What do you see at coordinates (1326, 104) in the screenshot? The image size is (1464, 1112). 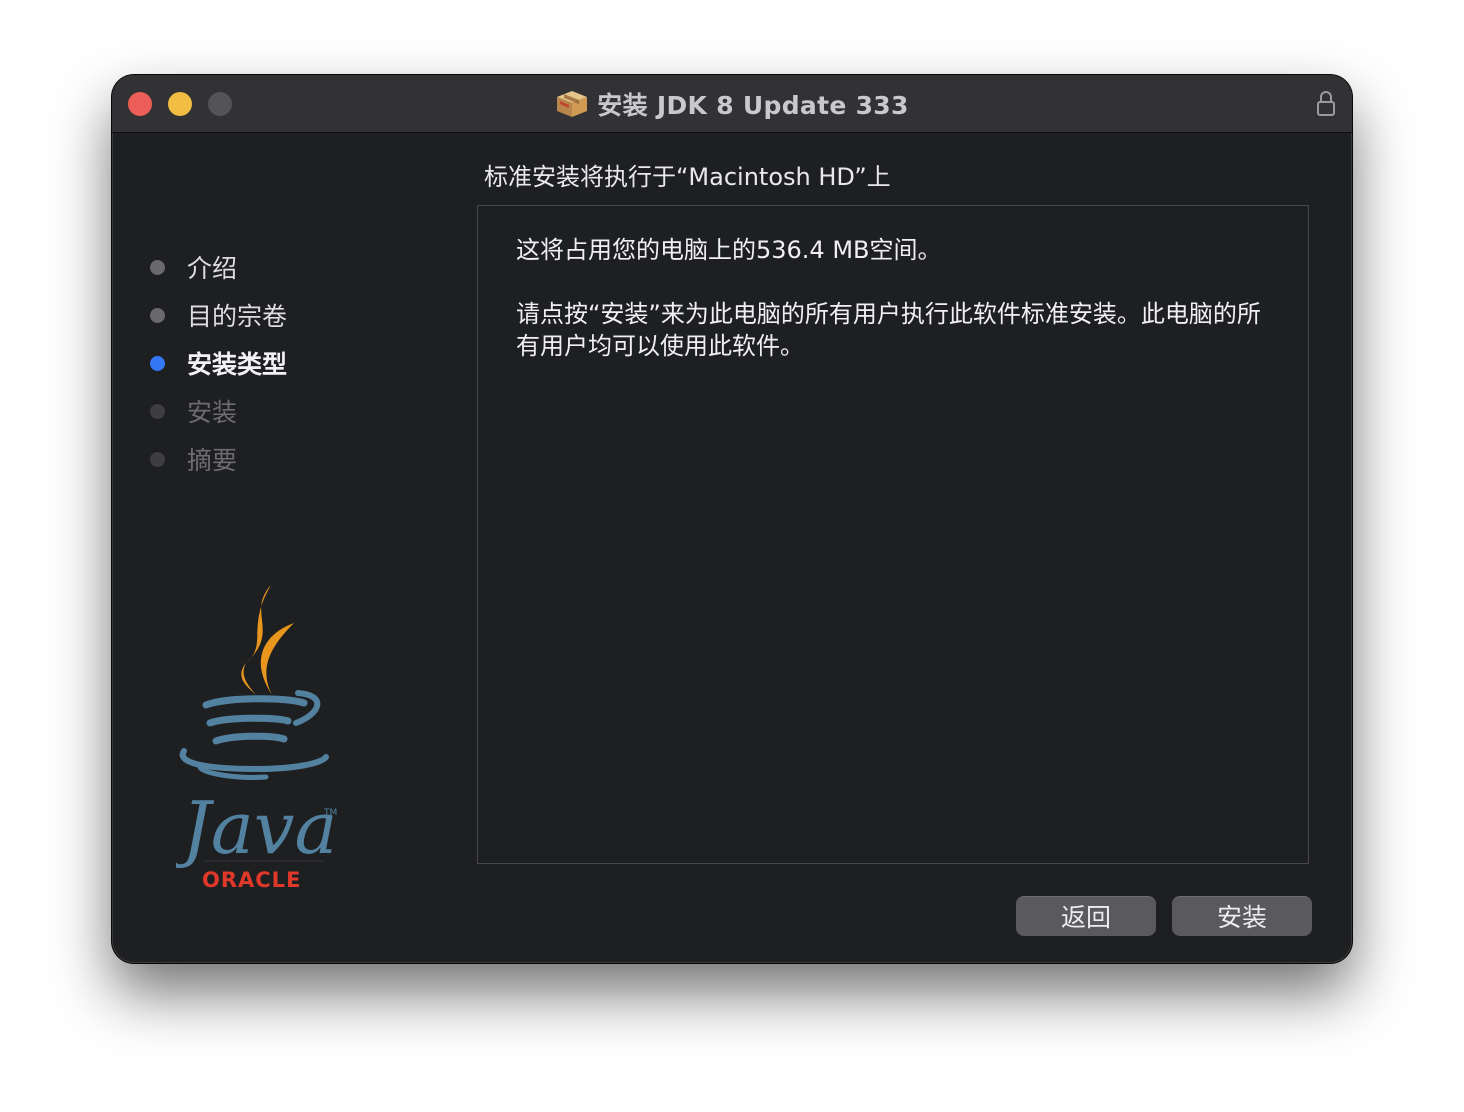 I see `lock-icon` at bounding box center [1326, 104].